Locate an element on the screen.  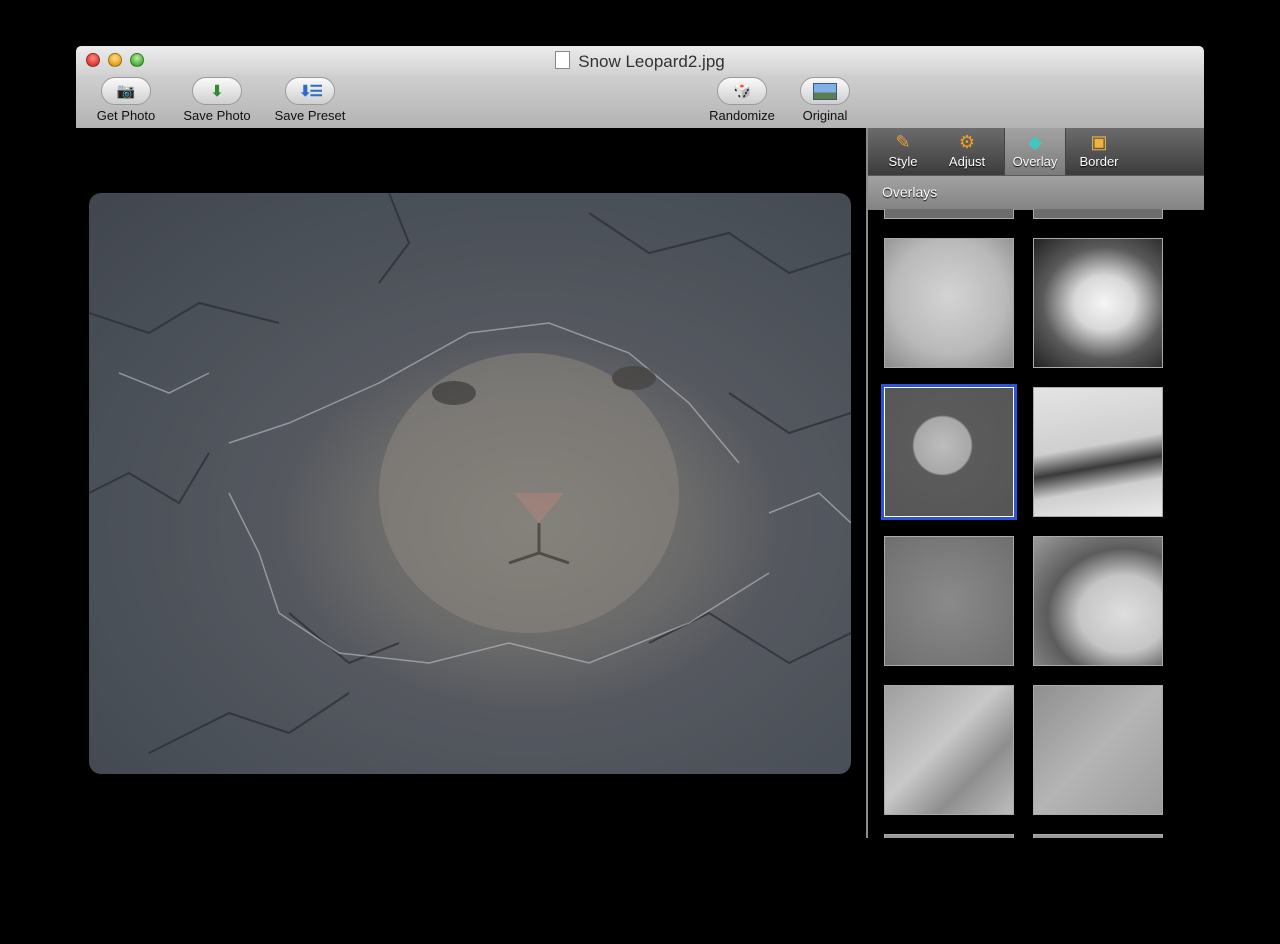
camera-icon: 📷 is located at coordinates (126, 91).